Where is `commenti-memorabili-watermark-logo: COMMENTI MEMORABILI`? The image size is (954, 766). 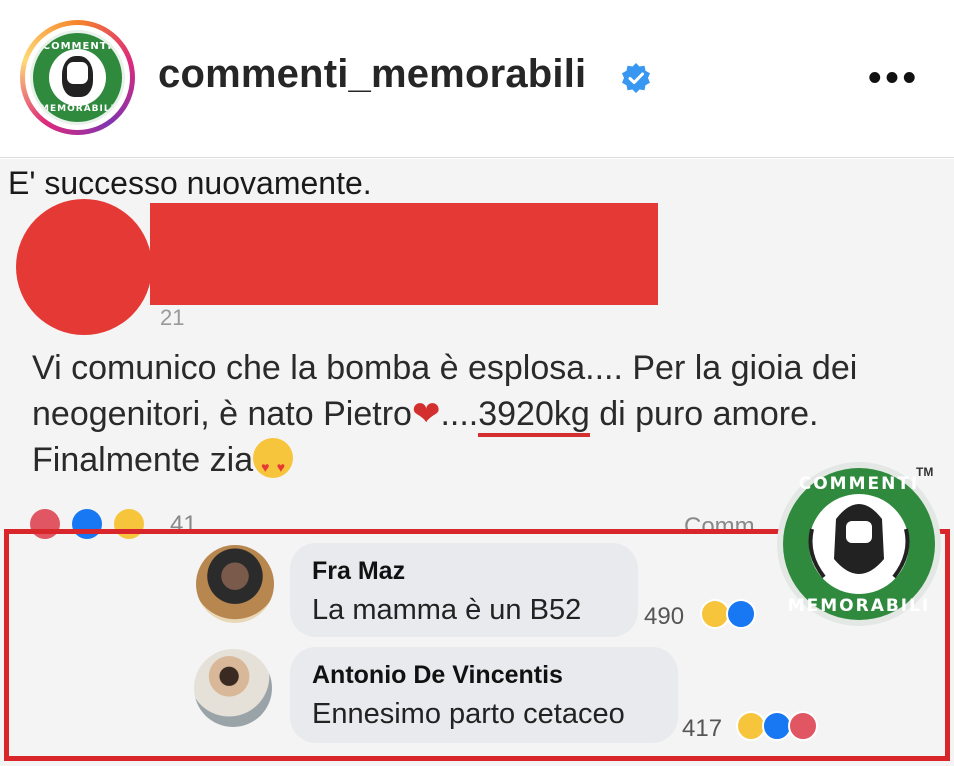
commenti-memorabili-watermark-logo: COMMENTI MEMORABILI is located at coordinates (859, 544).